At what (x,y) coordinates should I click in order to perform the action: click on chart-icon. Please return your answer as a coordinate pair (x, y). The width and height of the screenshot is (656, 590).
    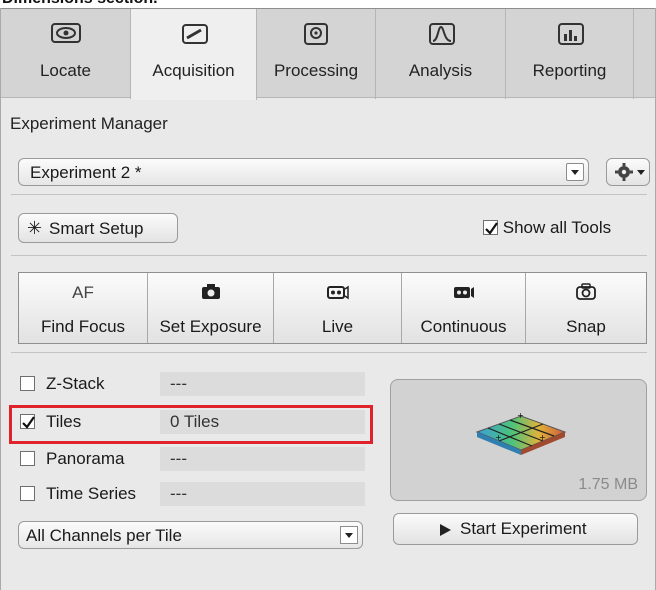
    Looking at the image, I should click on (570, 37).